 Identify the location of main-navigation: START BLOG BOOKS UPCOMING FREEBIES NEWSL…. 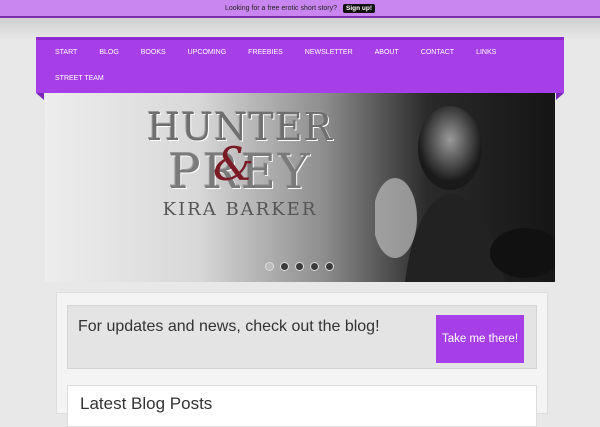
(300, 68).